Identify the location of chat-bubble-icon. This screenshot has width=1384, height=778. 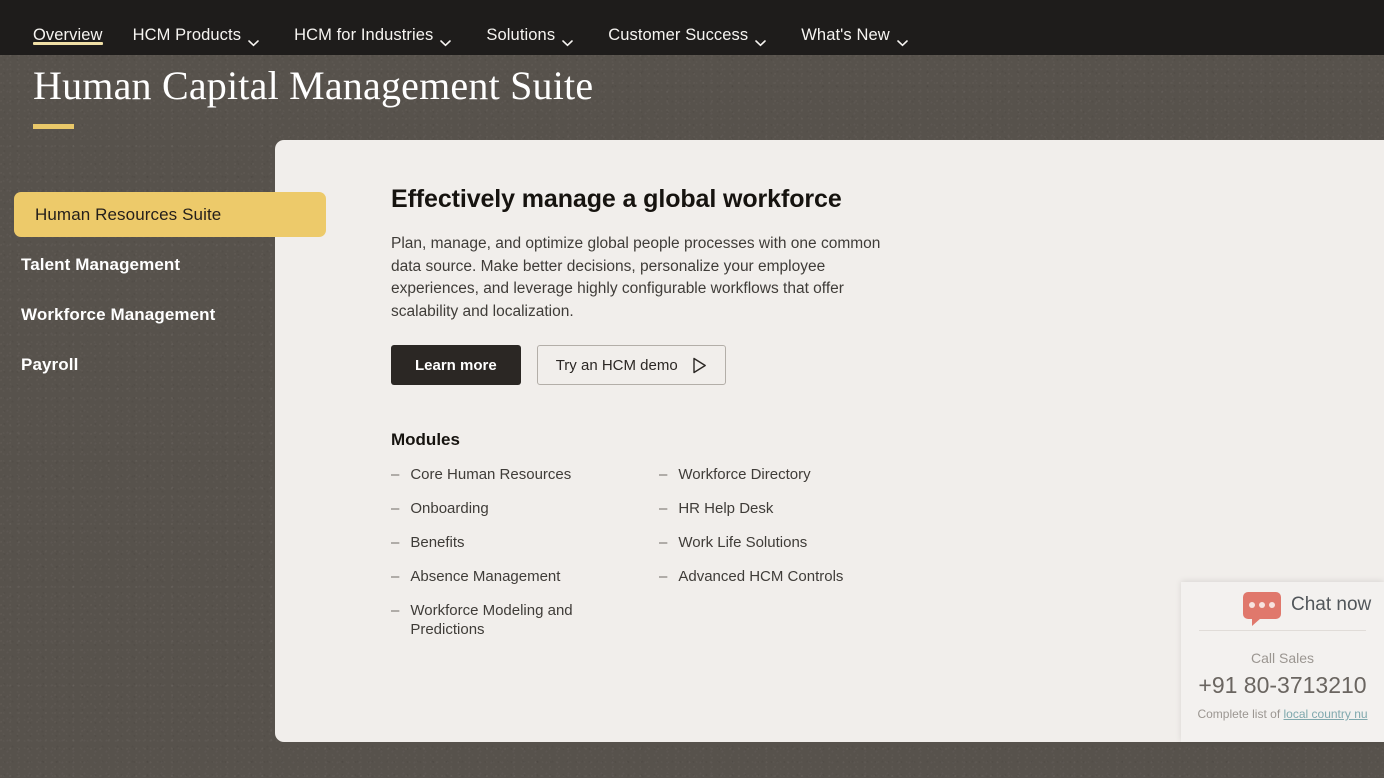
(1262, 608).